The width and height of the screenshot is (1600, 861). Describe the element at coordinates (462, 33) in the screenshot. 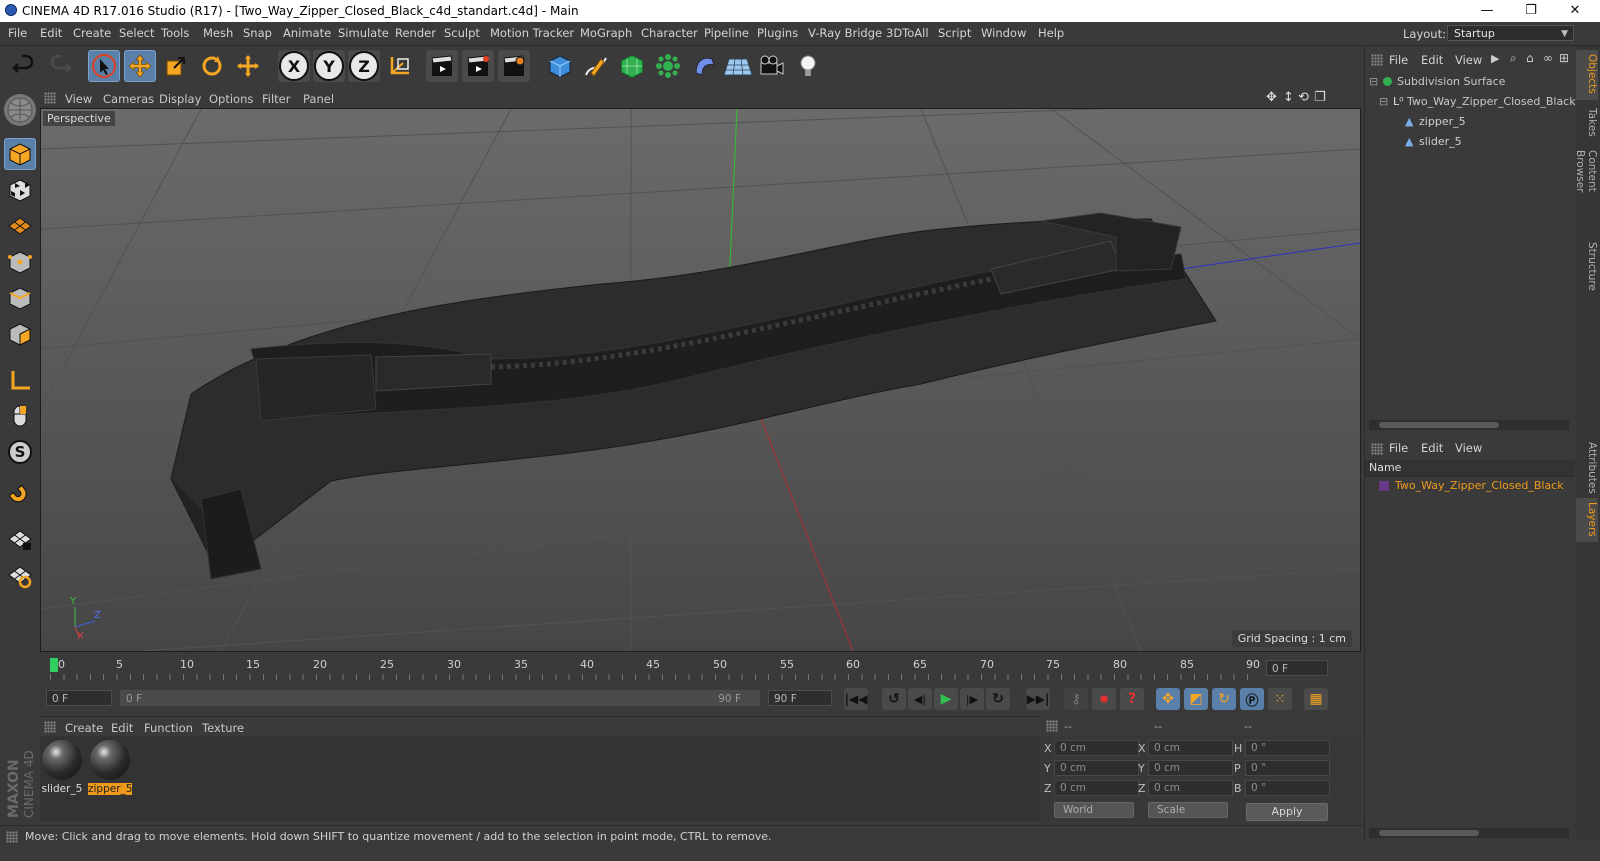

I see `menu-sculpt: Sculpt` at that location.